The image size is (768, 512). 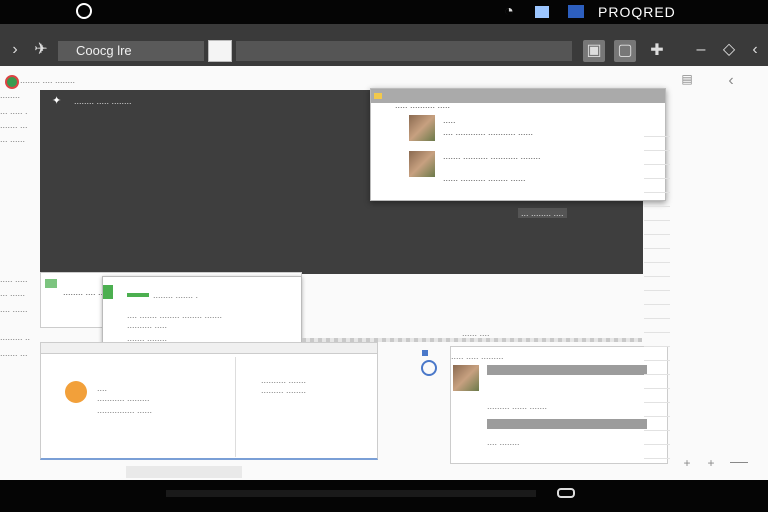 What do you see at coordinates (15, 50) in the screenshot?
I see `chevron-right-icon: ›` at bounding box center [15, 50].